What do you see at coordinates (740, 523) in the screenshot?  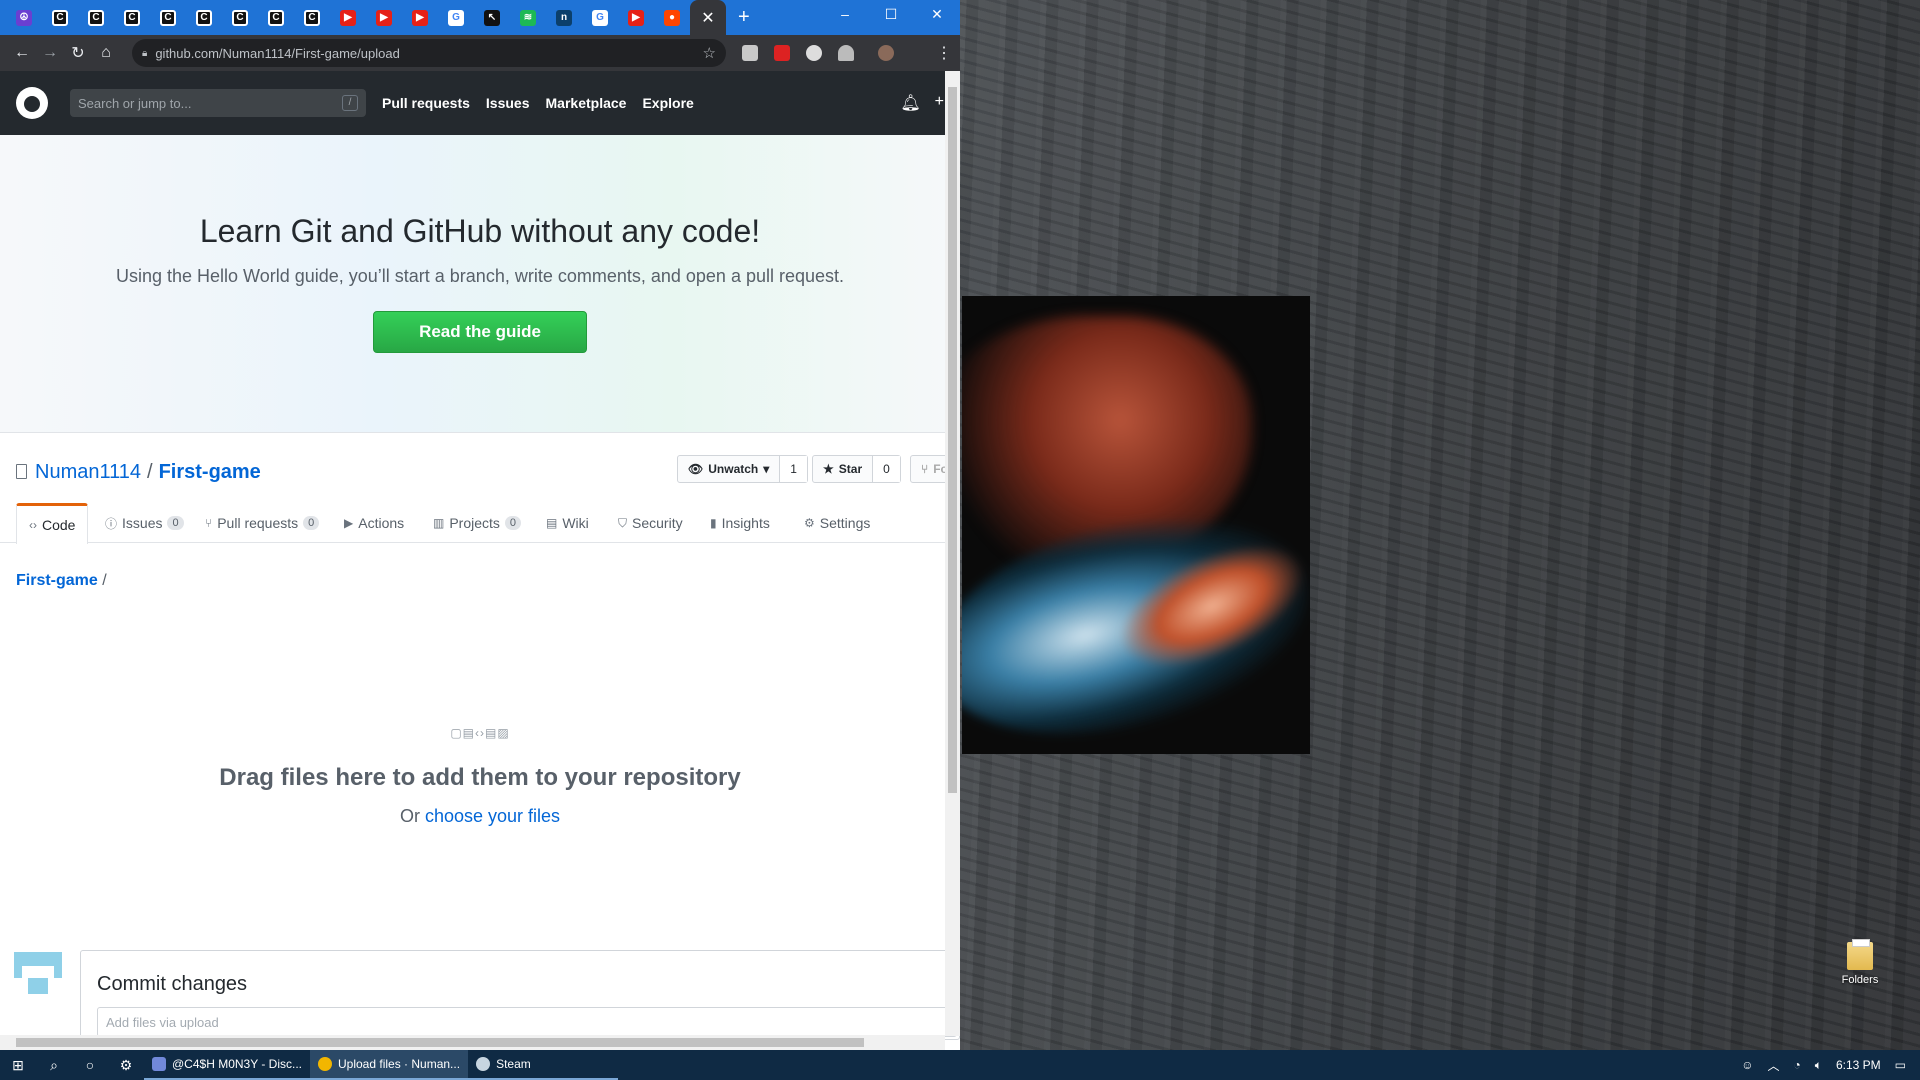 I see `tab-insights: ▮ Insights` at bounding box center [740, 523].